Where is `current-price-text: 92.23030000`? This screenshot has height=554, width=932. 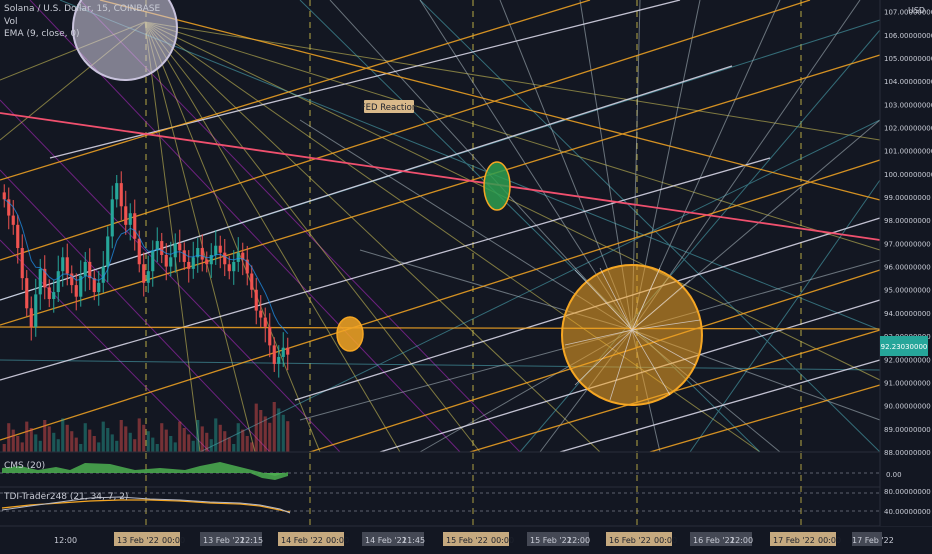 current-price-text: 92.23030000 is located at coordinates (904, 347).